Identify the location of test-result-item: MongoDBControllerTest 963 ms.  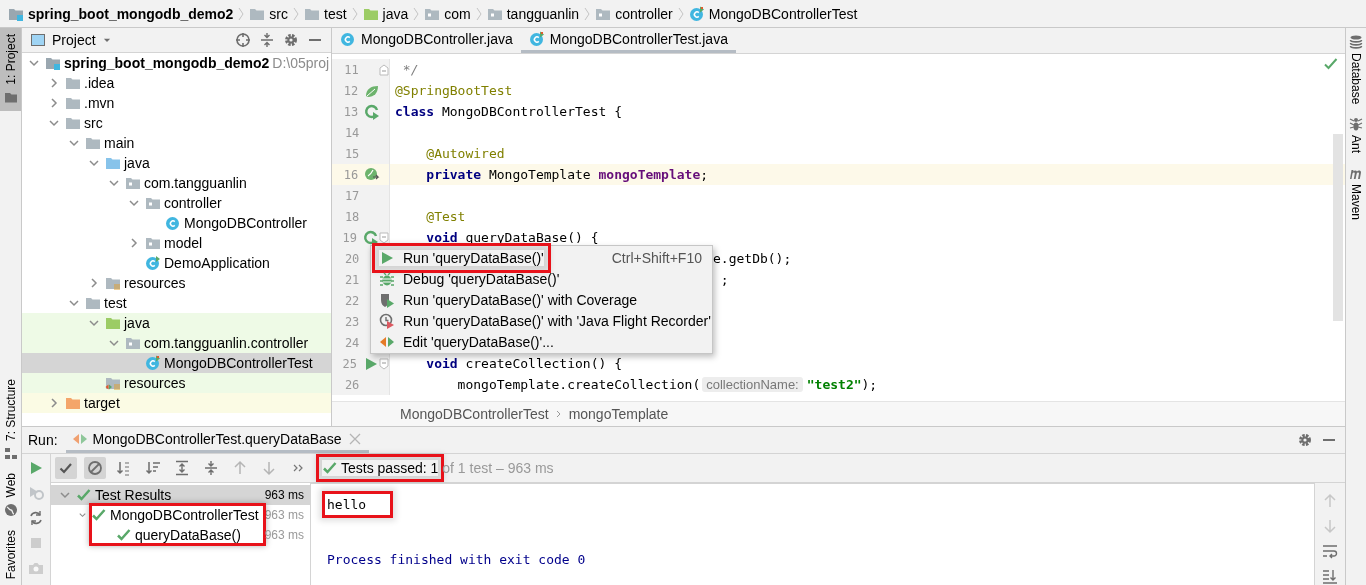
(180, 515).